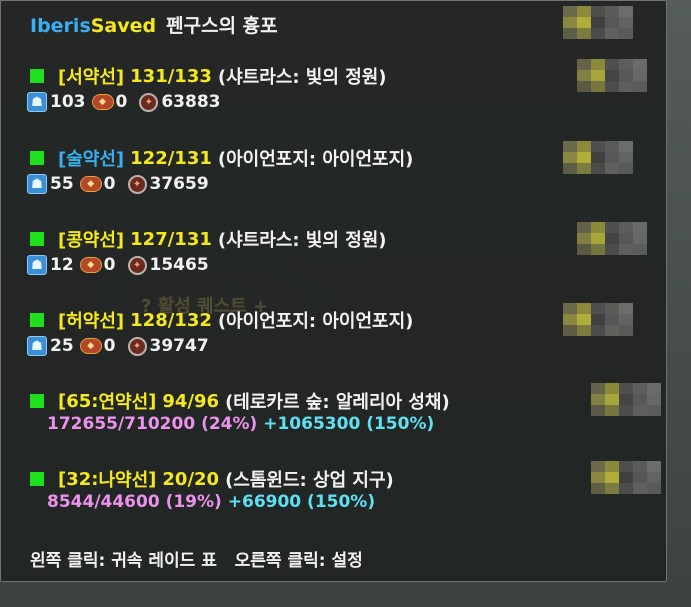 The height and width of the screenshot is (607, 691). I want to click on rested-experience-value: +1065300 (150%), so click(349, 424).